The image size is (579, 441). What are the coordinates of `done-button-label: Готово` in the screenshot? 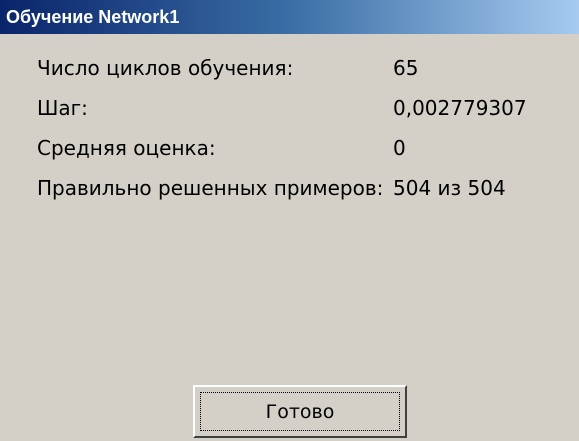 It's located at (300, 411).